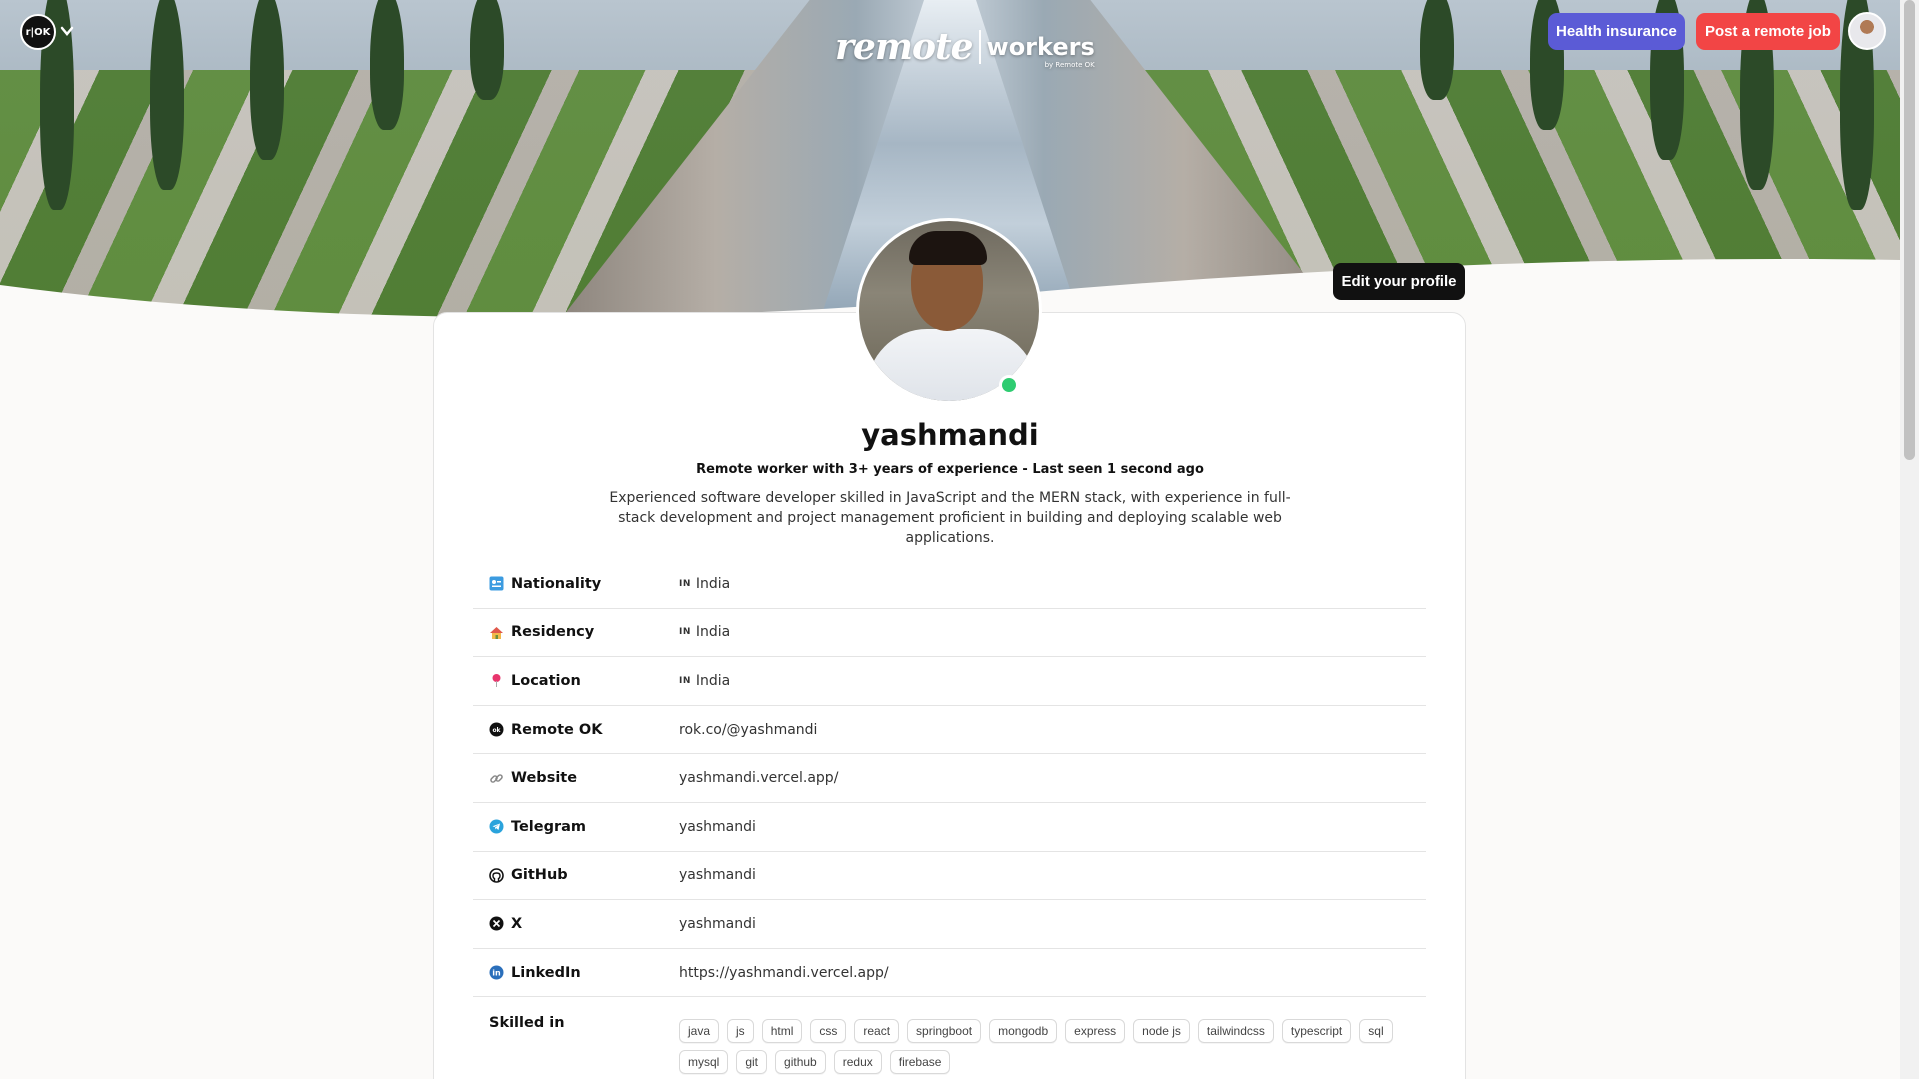 This screenshot has width=1919, height=1079. I want to click on row-value: https://yashmandi.vercel.app/, so click(784, 973).